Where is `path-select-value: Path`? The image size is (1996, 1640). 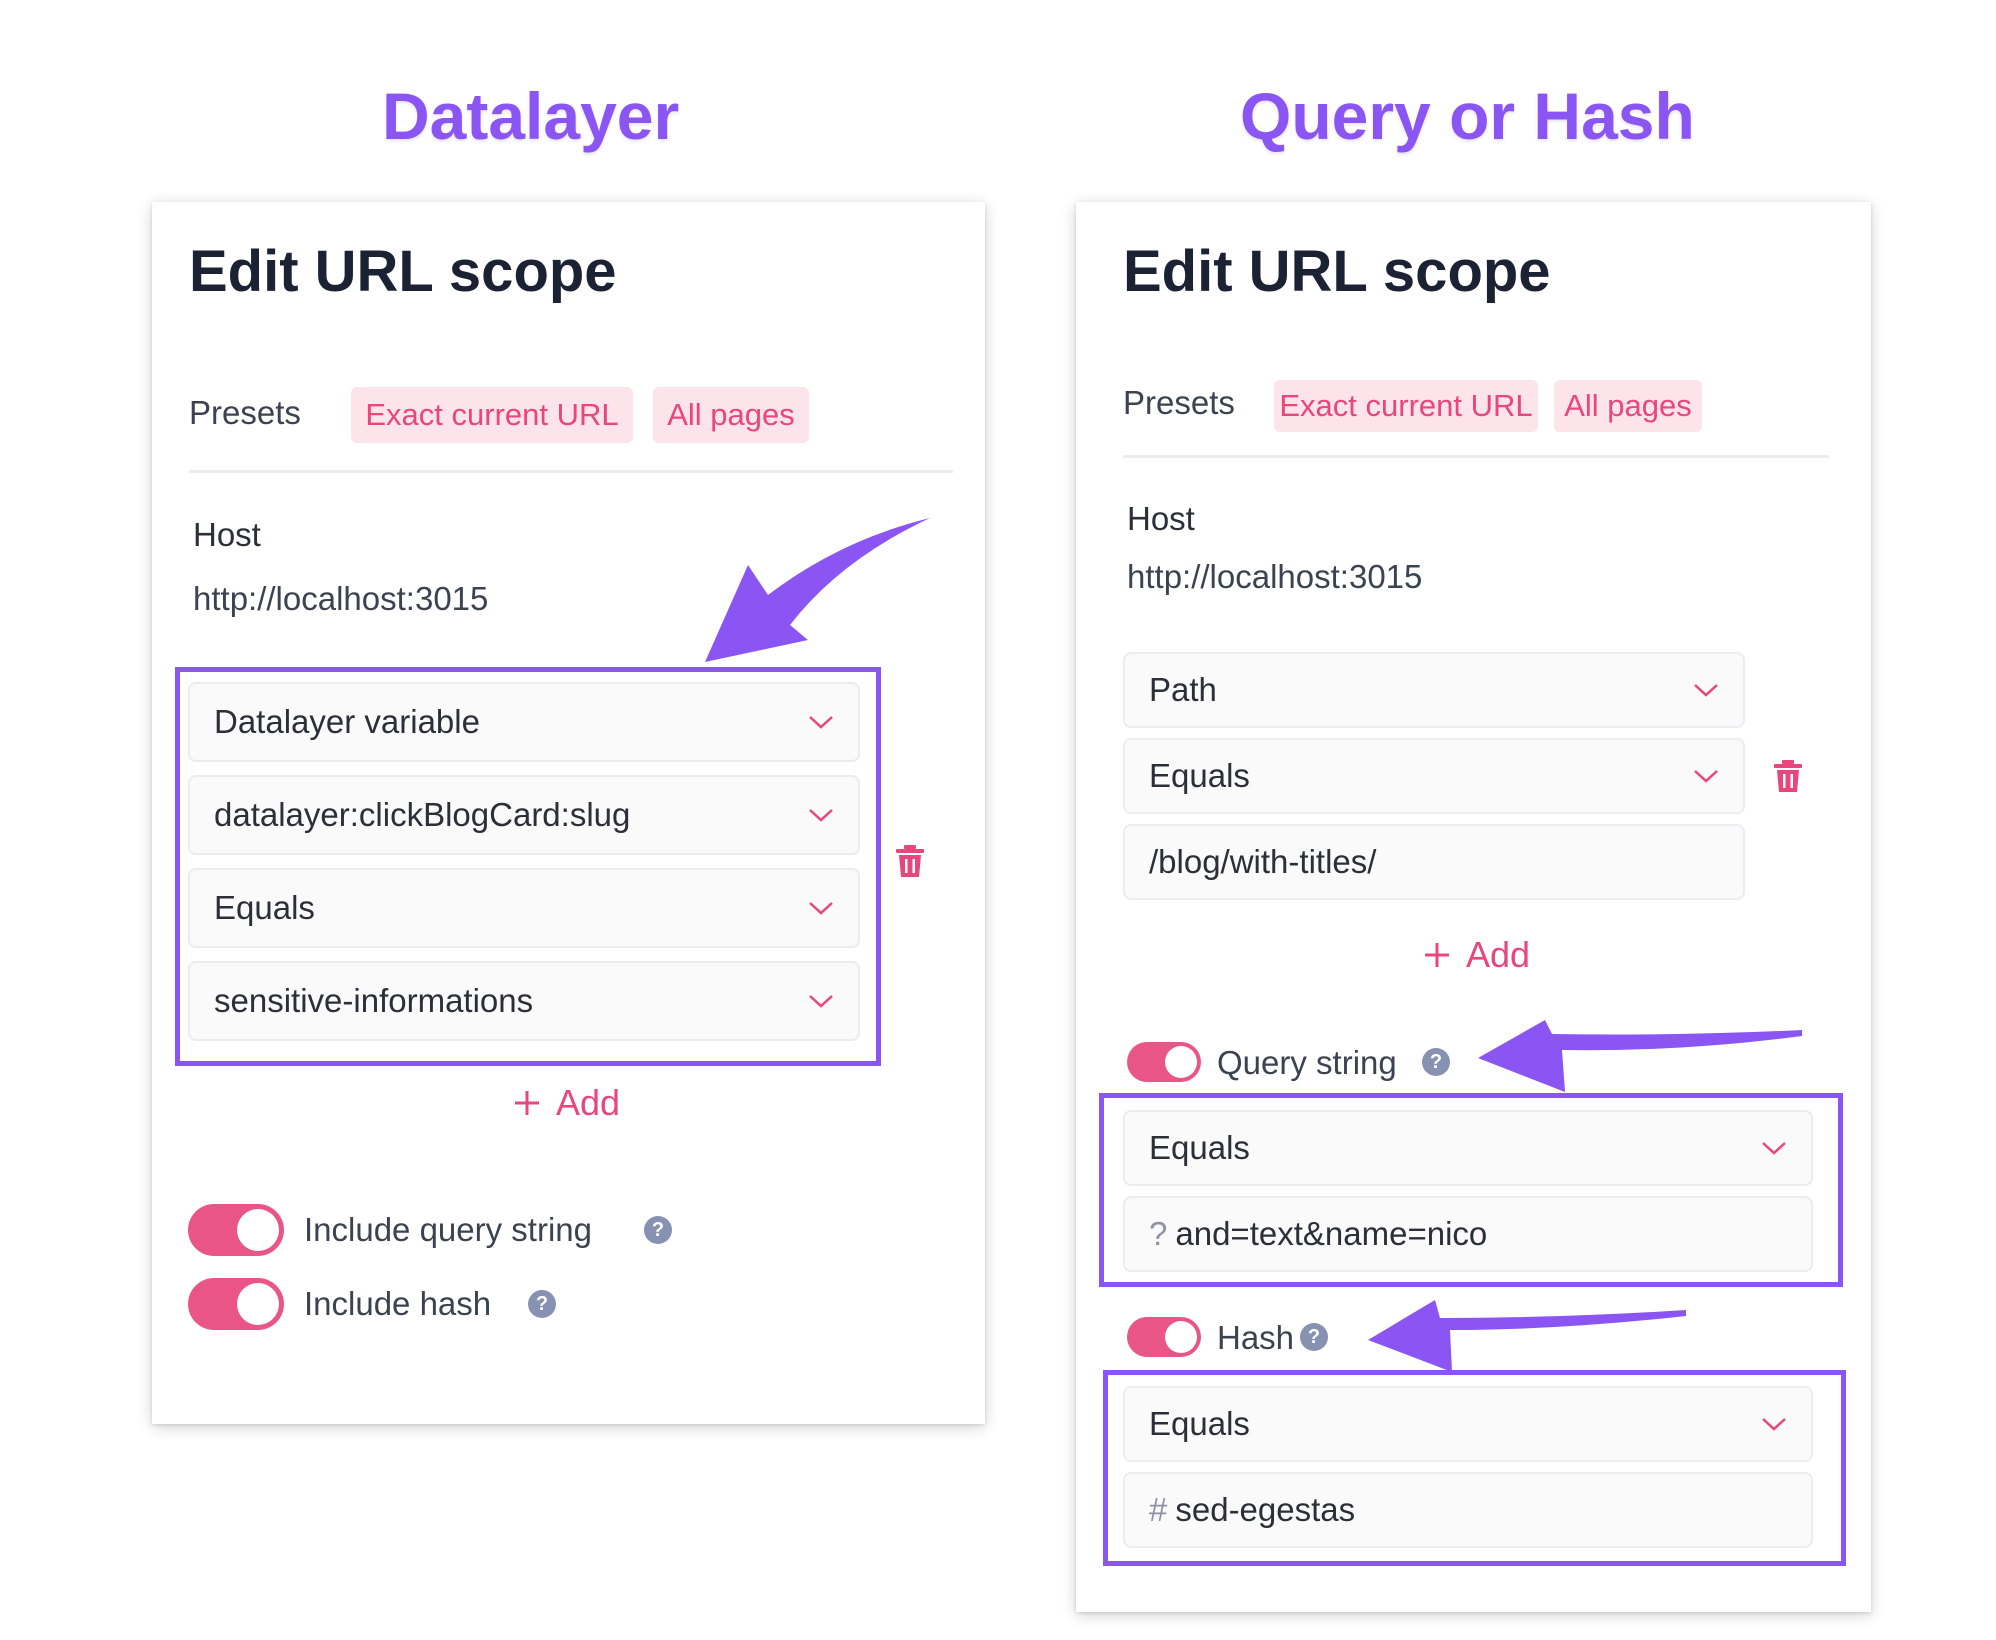
path-select-value: Path is located at coordinates (1183, 689).